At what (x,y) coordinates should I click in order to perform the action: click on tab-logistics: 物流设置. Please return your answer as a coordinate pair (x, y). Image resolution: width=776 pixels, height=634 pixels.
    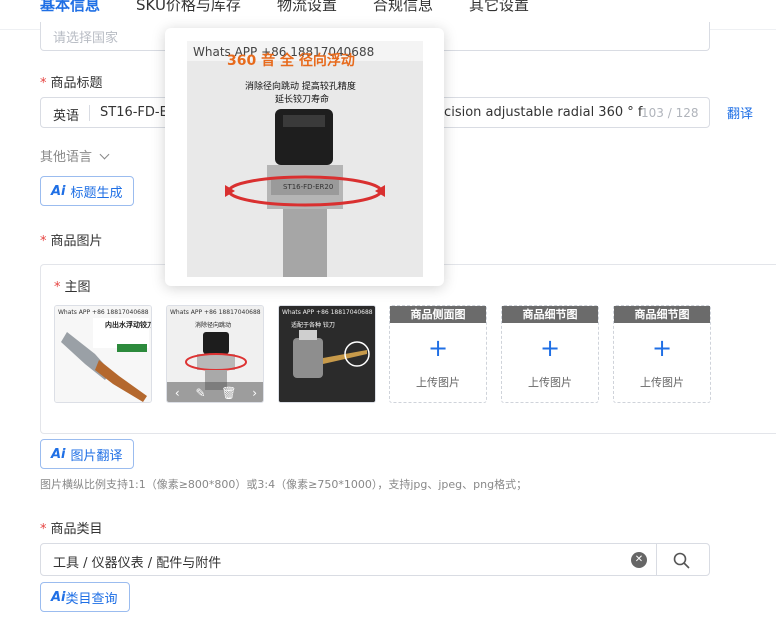
    Looking at the image, I should click on (307, 7).